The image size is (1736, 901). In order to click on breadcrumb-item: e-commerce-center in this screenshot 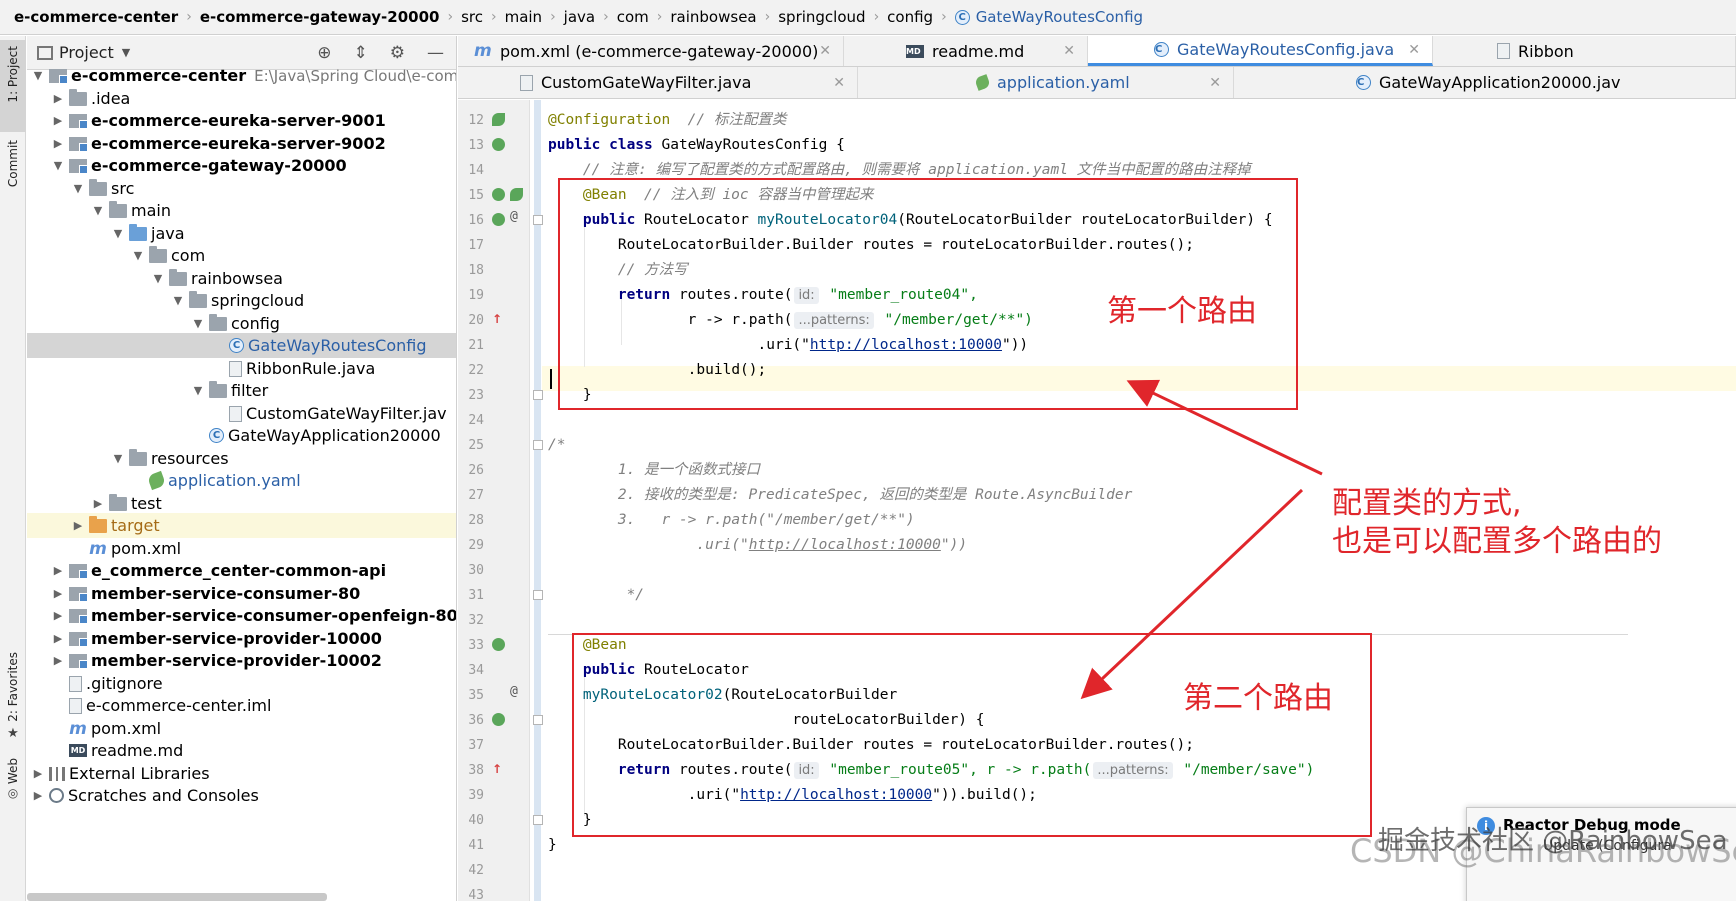, I will do `click(96, 17)`.